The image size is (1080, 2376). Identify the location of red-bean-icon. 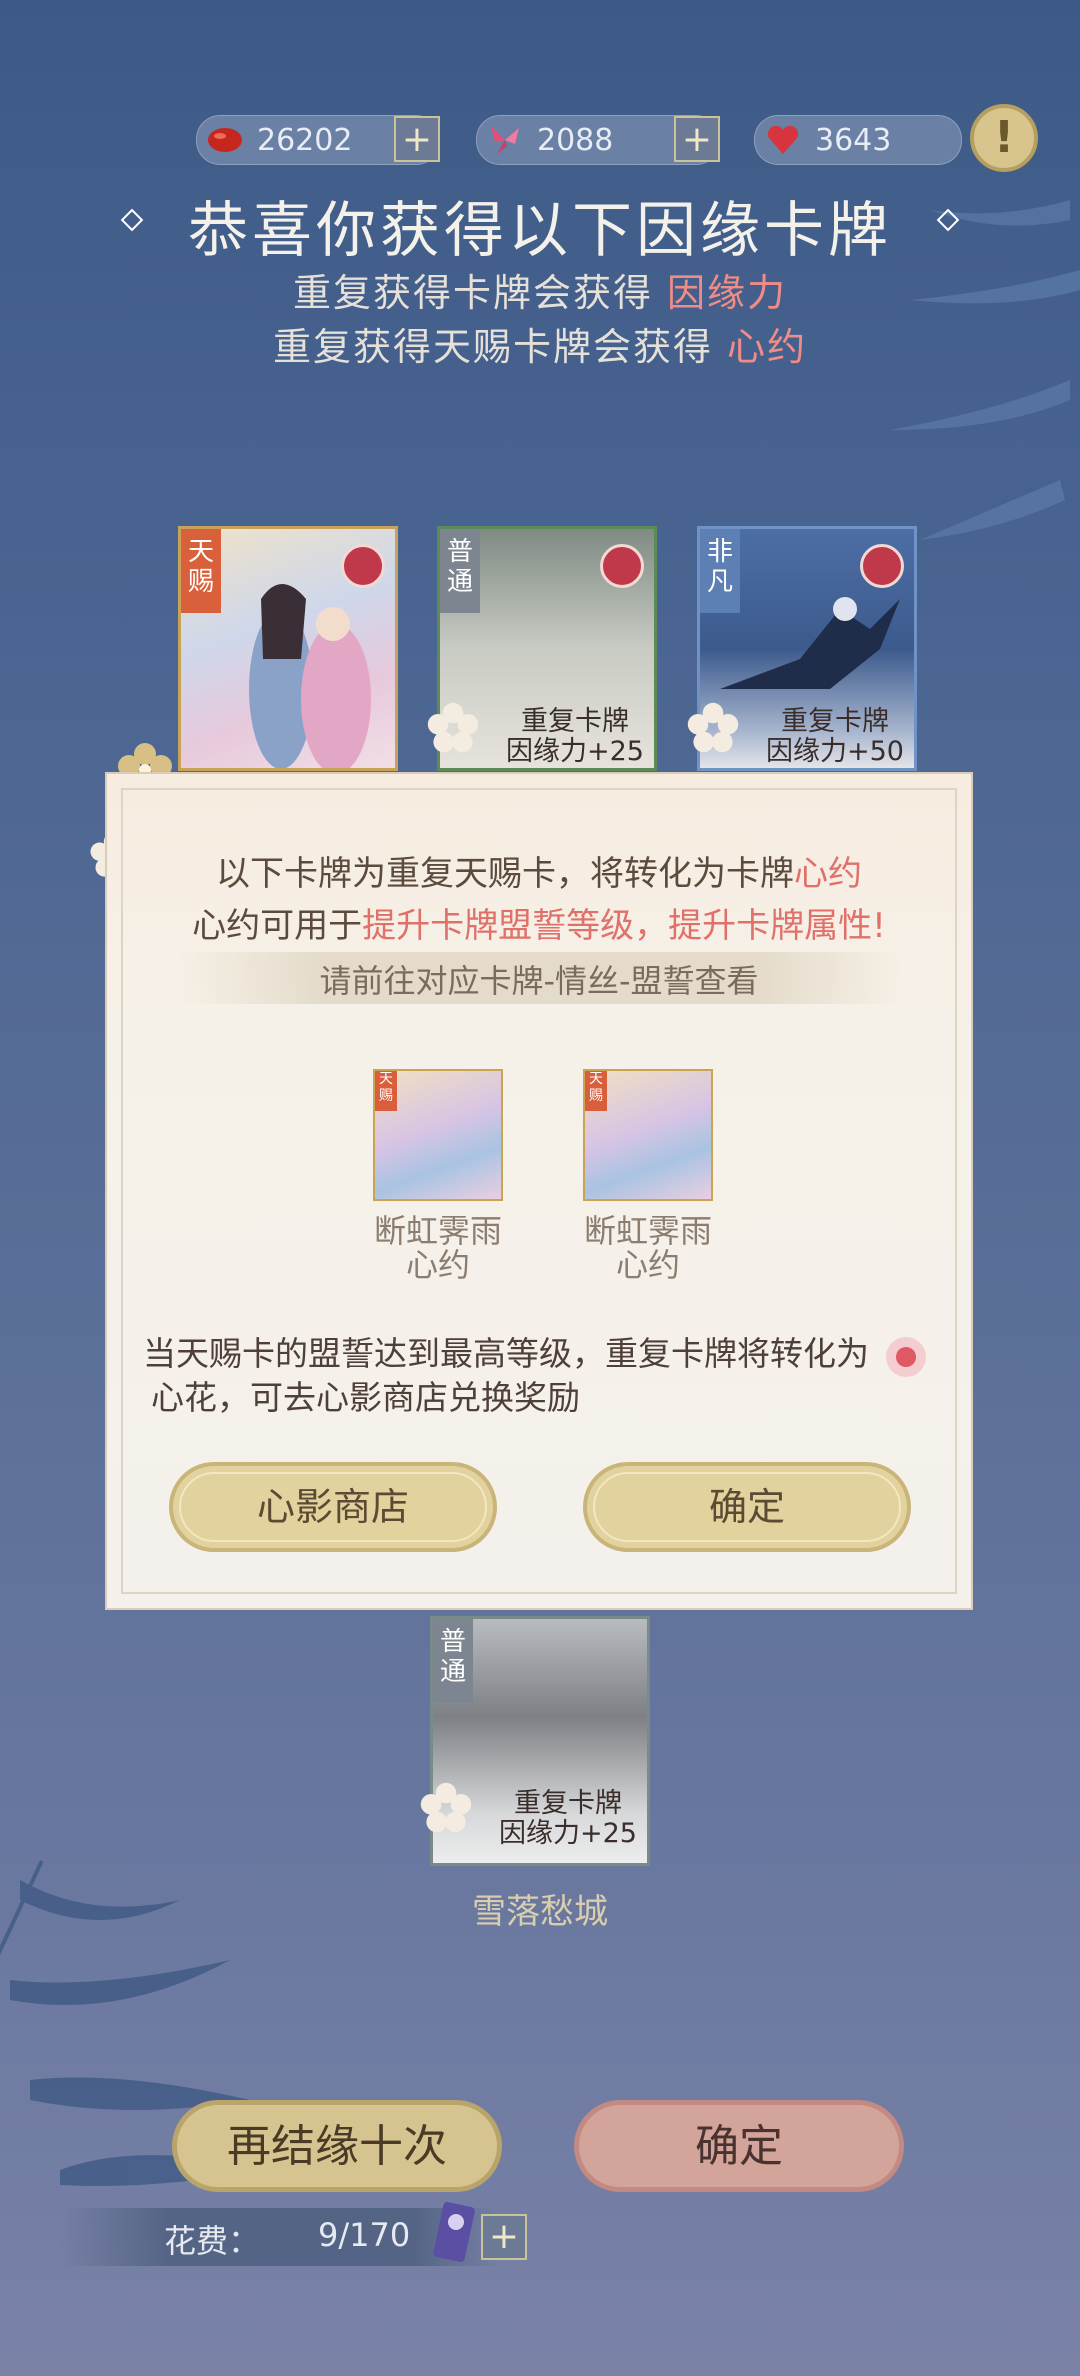
(225, 140).